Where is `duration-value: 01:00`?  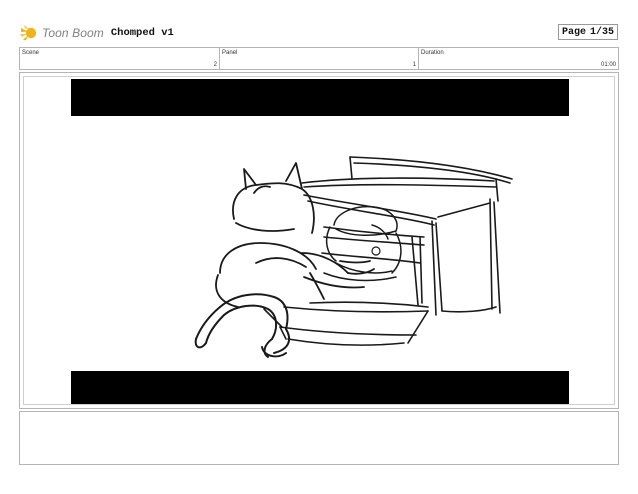 duration-value: 01:00 is located at coordinates (608, 65).